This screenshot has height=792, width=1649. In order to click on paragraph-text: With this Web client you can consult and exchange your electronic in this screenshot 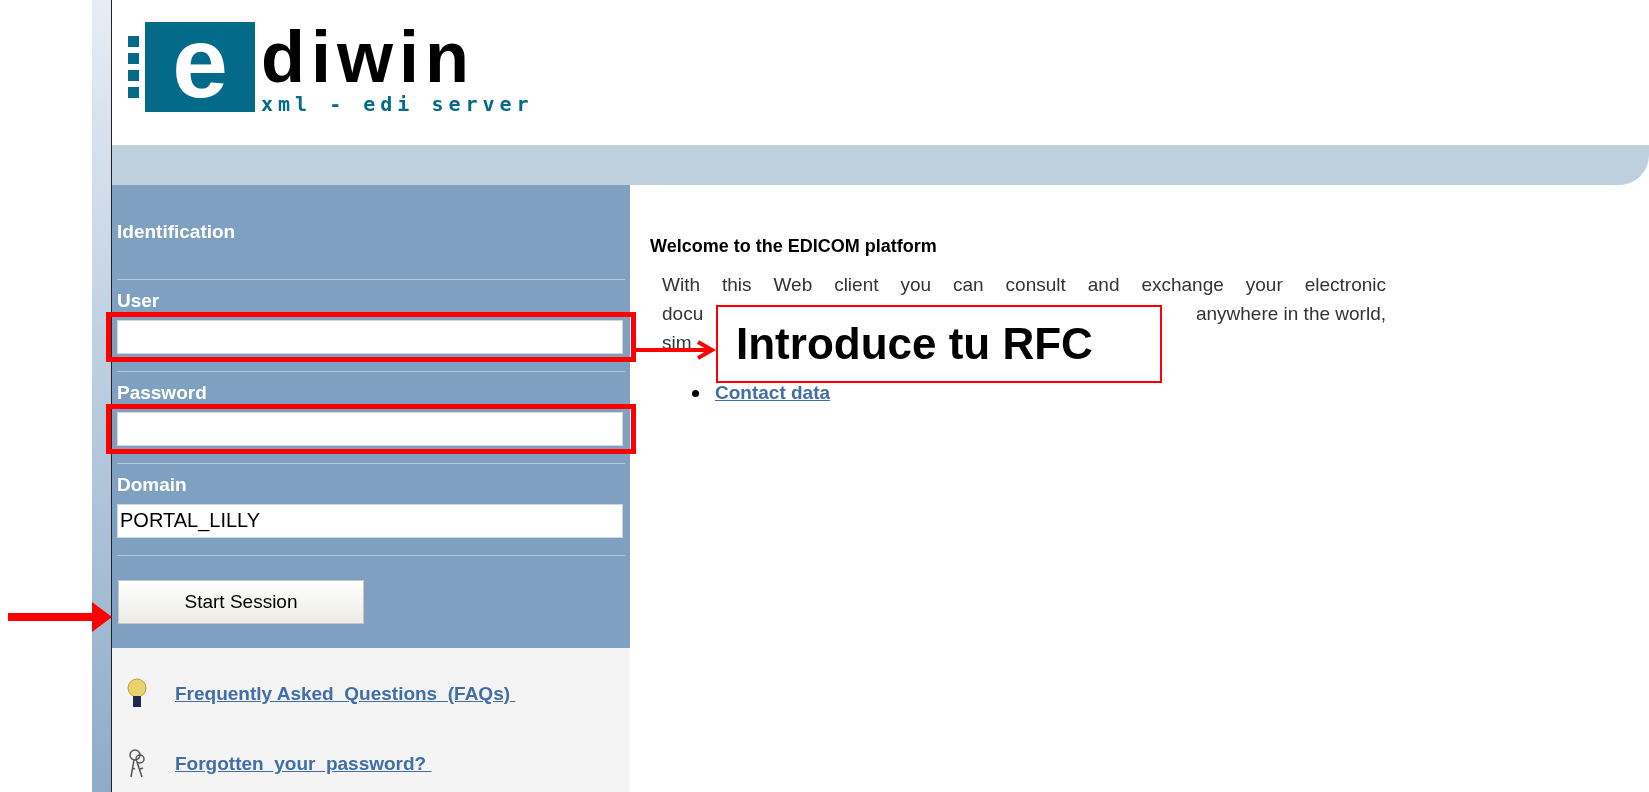, I will do `click(1024, 285)`.